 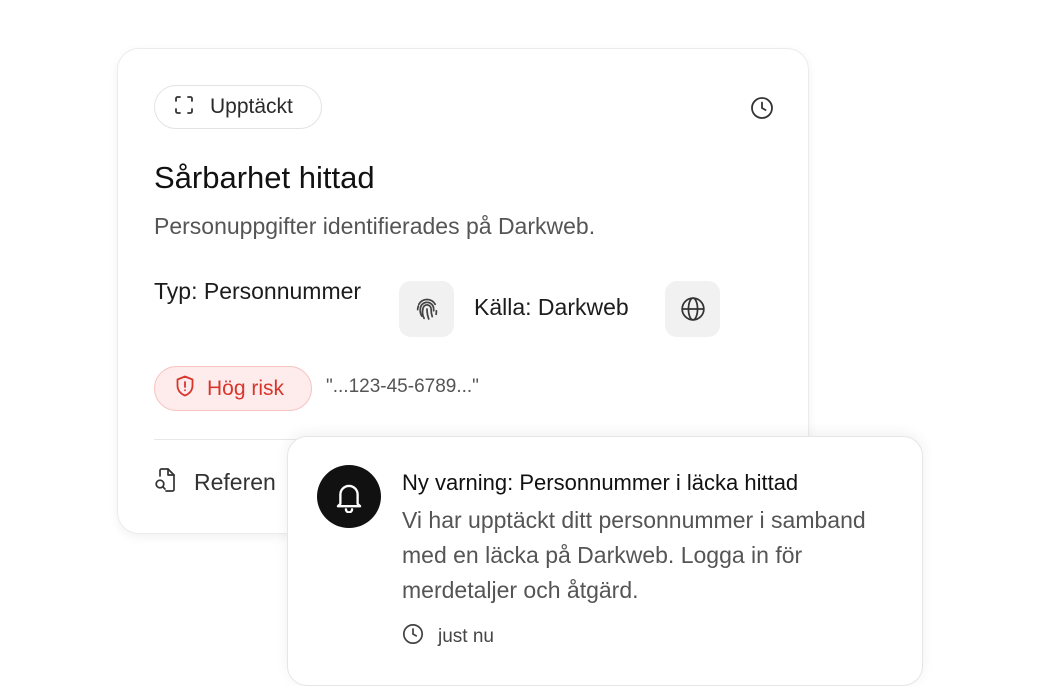 I want to click on finding-title: Sårbarhet hittad, so click(x=264, y=177).